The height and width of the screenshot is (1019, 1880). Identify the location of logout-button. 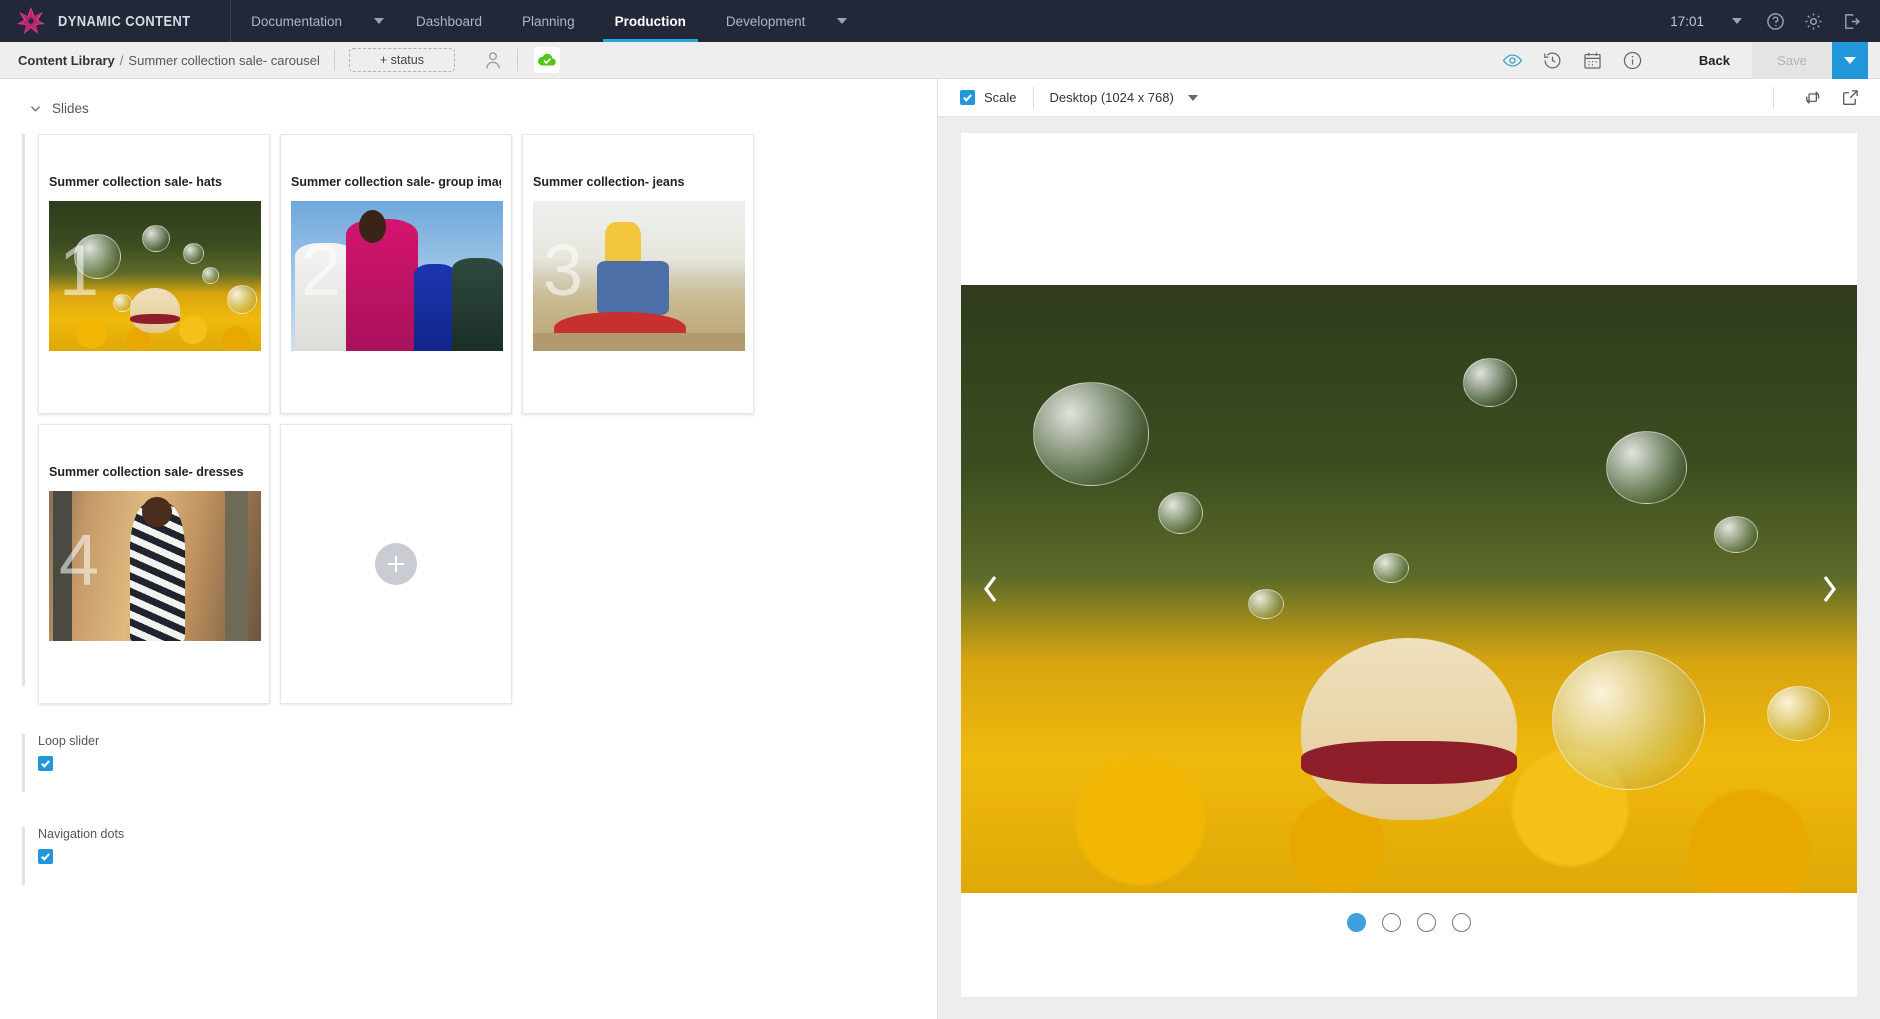
(1851, 21).